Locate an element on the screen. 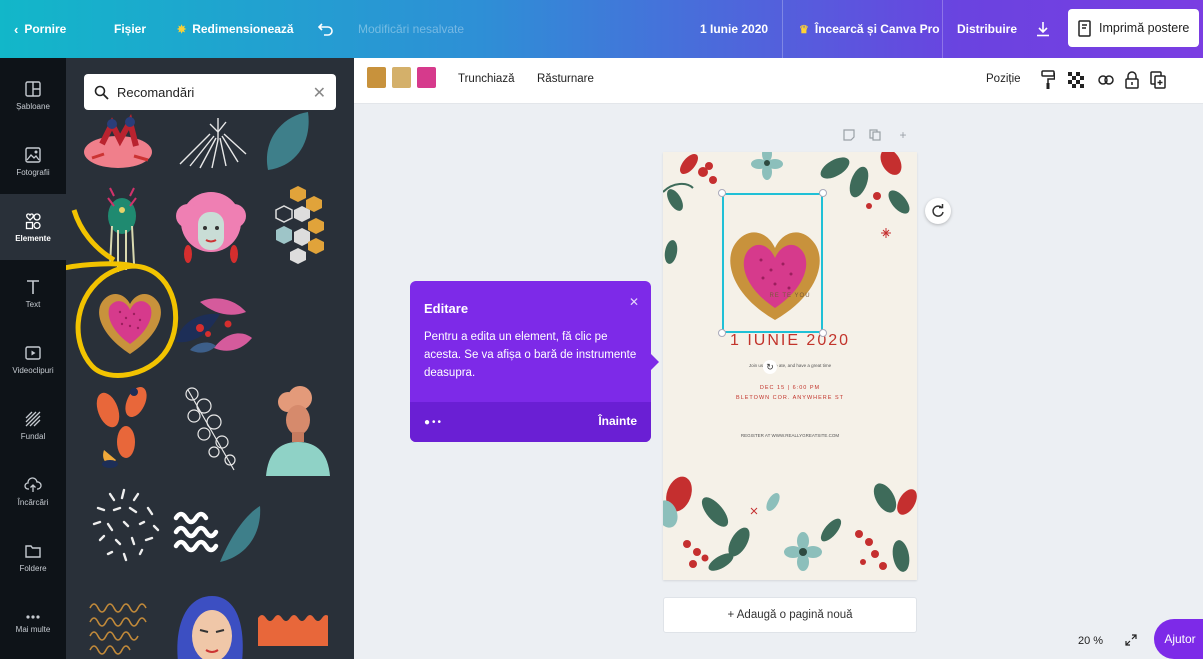 The image size is (1203, 659). element-thumbnail-white-palm is located at coordinates (211, 142).